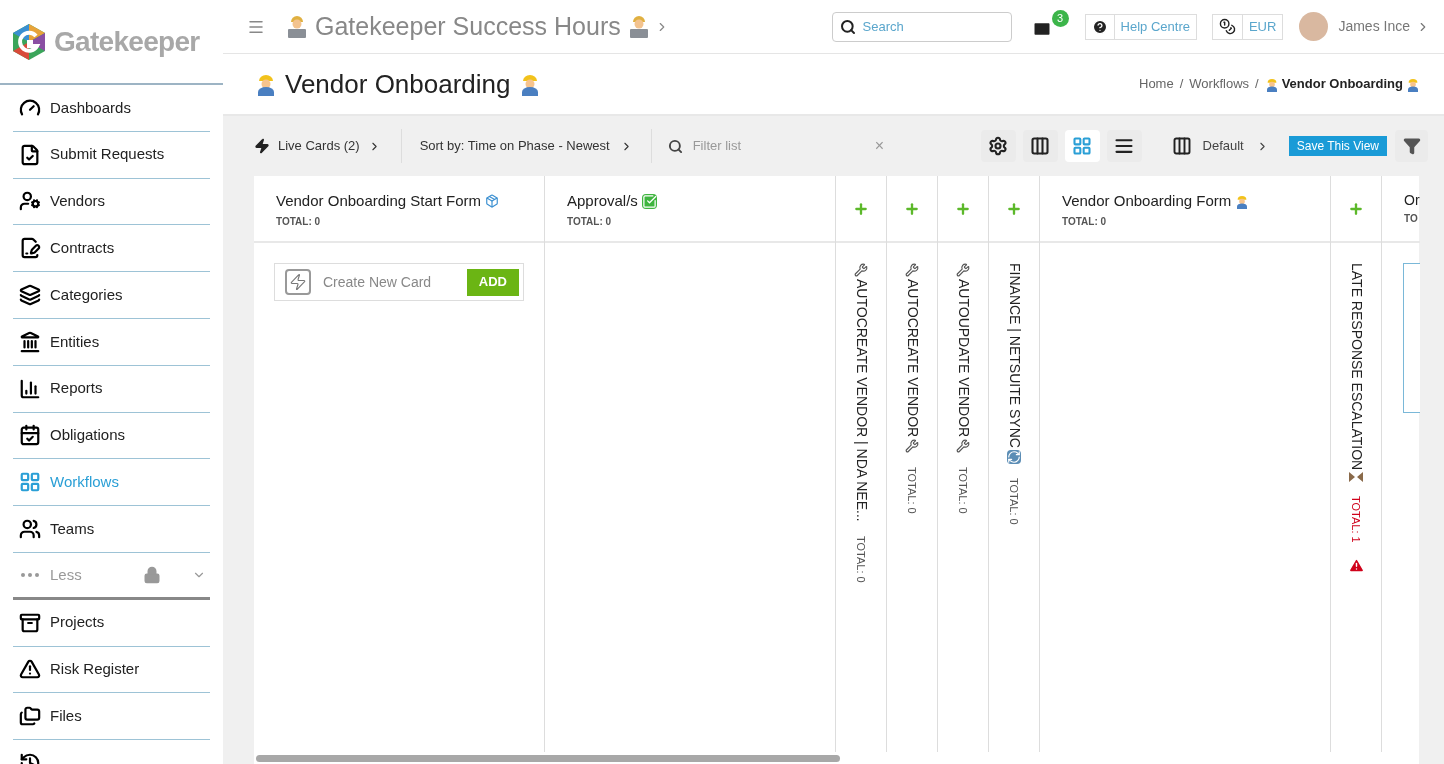 This screenshot has height=764, width=1444. What do you see at coordinates (1060, 18) in the screenshot?
I see `notification-badge: 3` at bounding box center [1060, 18].